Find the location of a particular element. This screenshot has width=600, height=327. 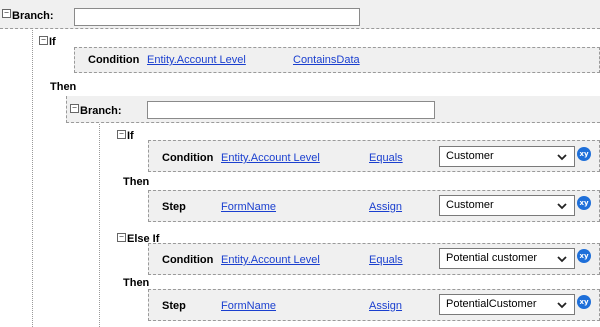

step2-value-select: PotentialCustomer is located at coordinates (507, 304).